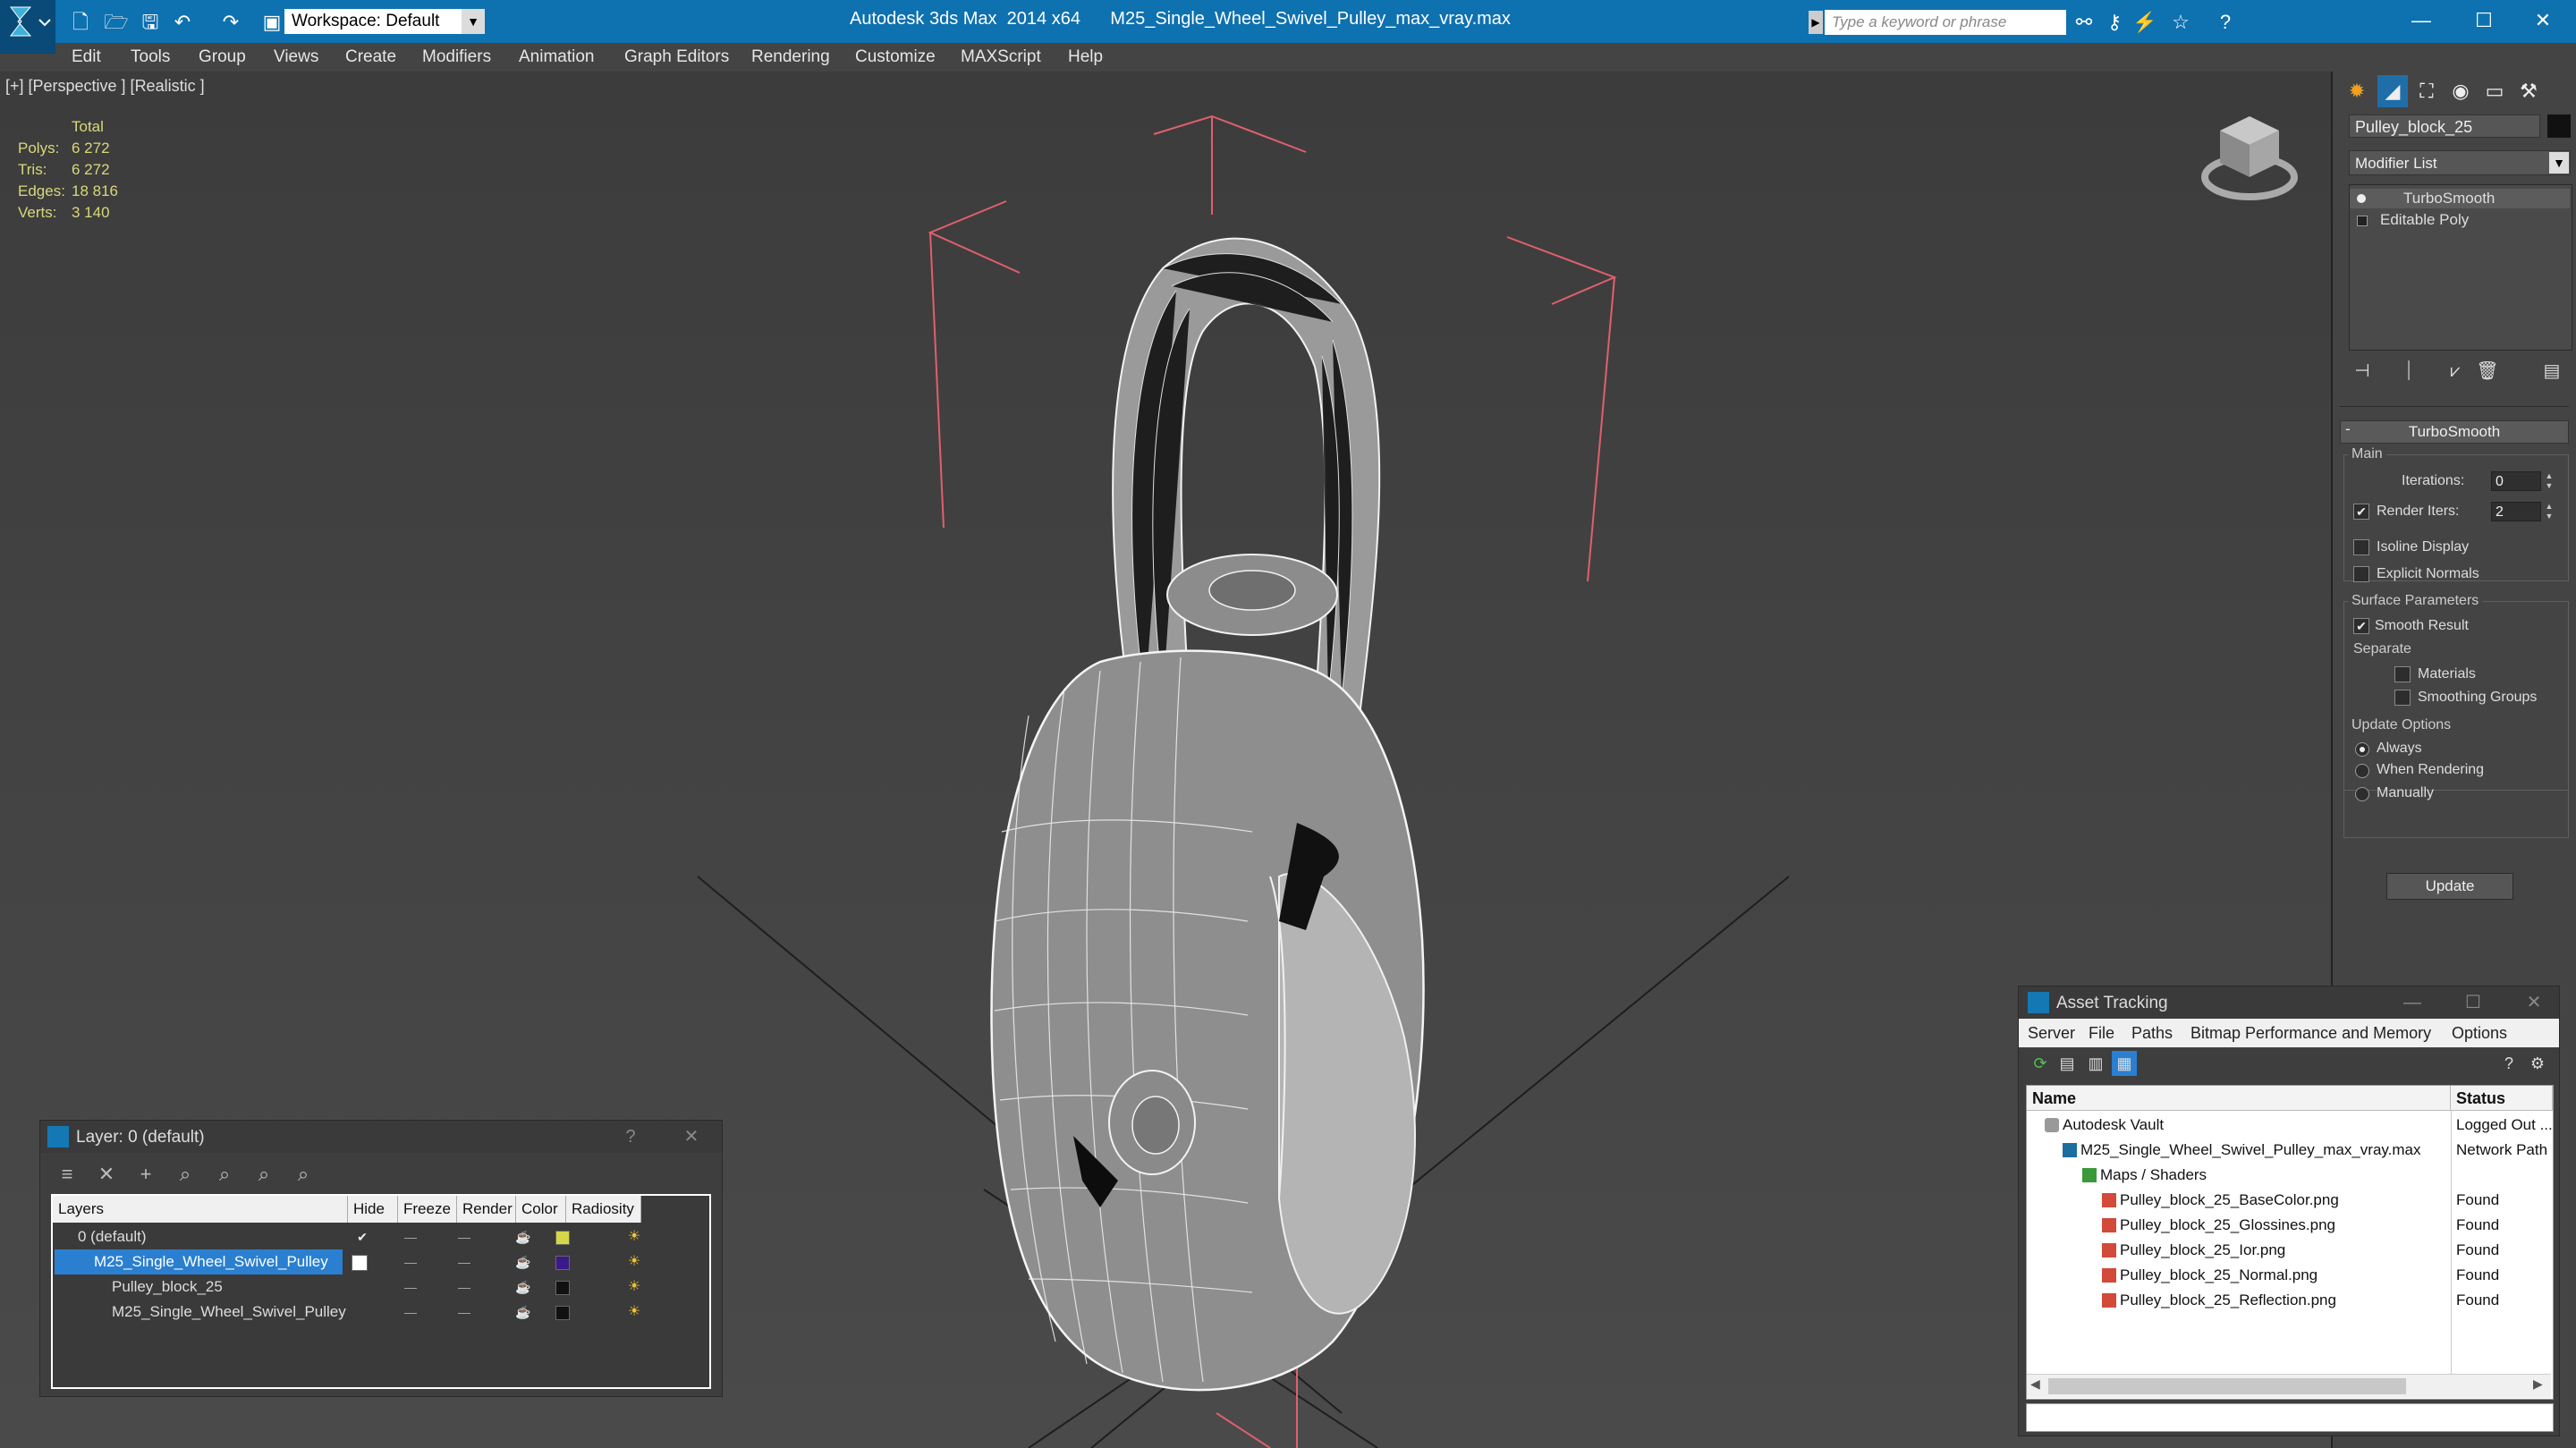 The height and width of the screenshot is (1448, 2576). I want to click on create-layer-icon: ≡, so click(67, 1174).